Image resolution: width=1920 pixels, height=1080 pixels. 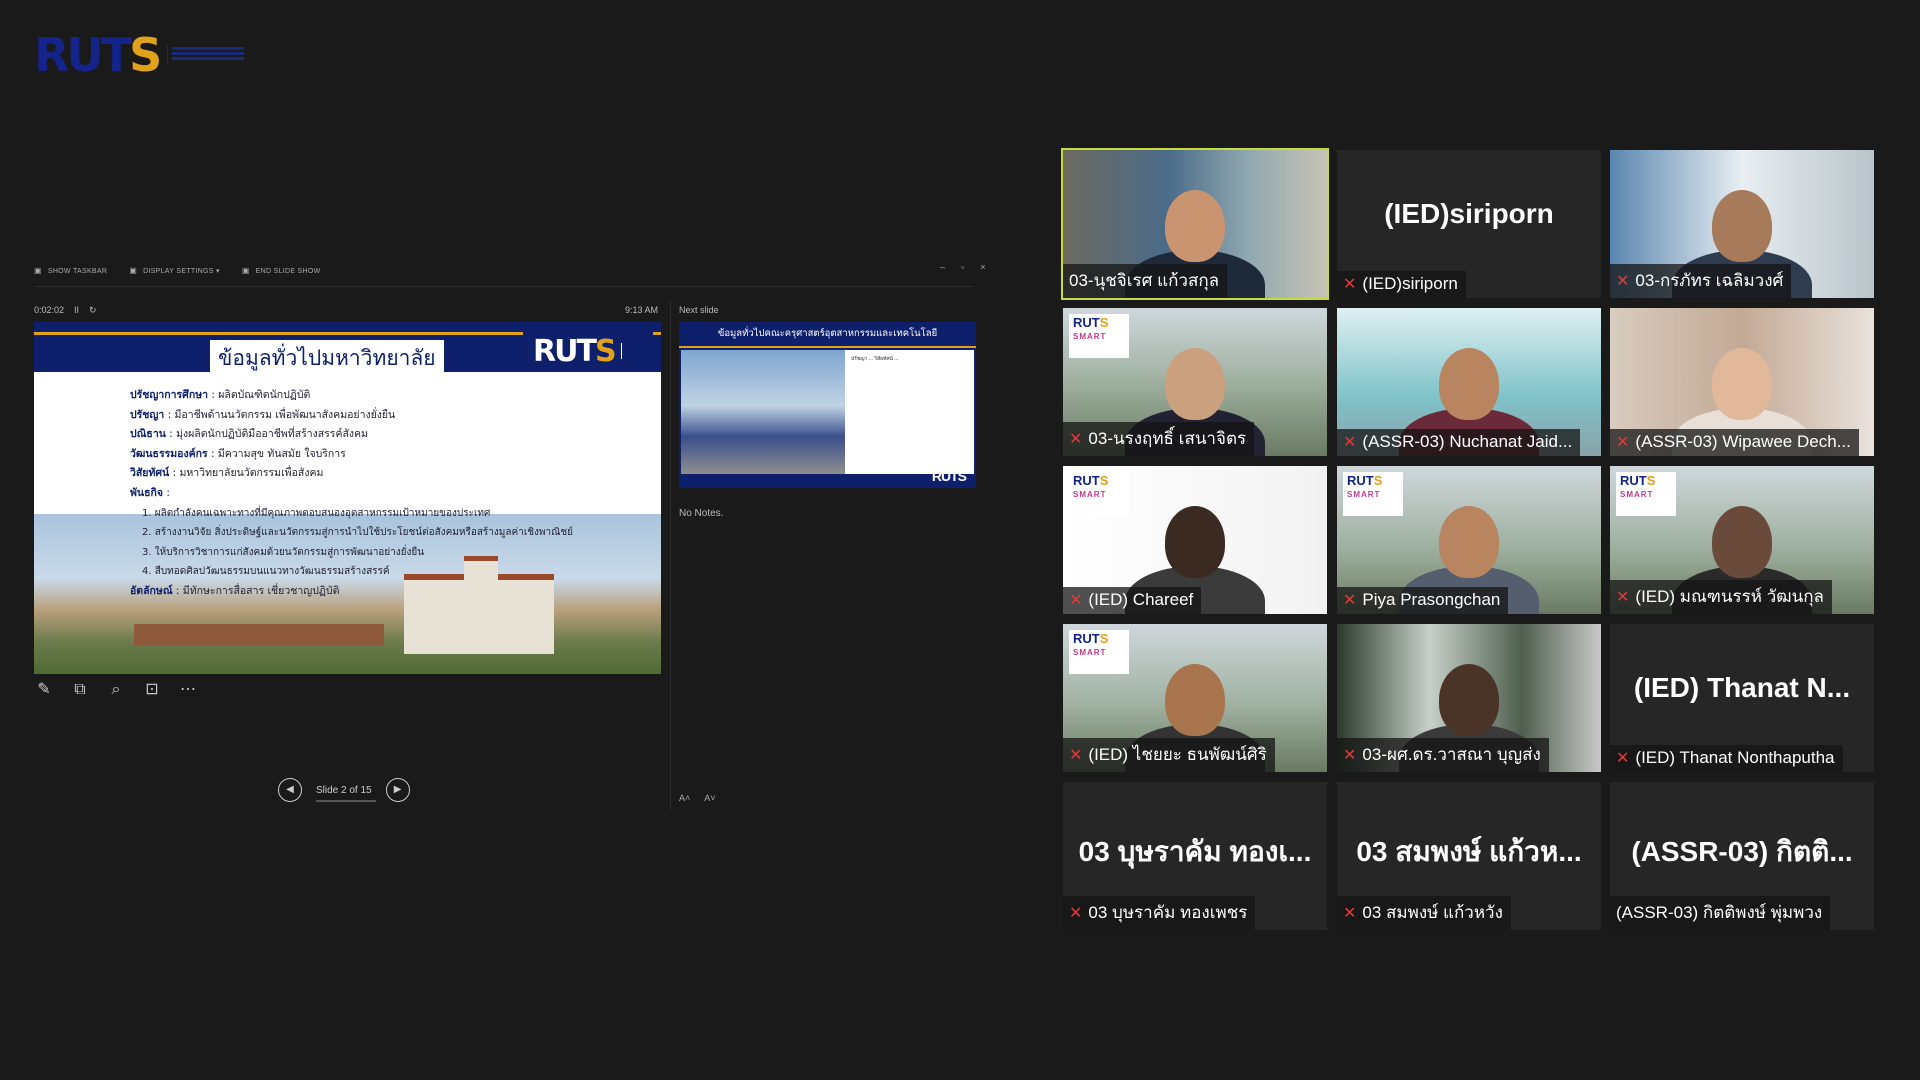 I want to click on participant-display-name: (IED)siriporn, so click(x=1469, y=213).